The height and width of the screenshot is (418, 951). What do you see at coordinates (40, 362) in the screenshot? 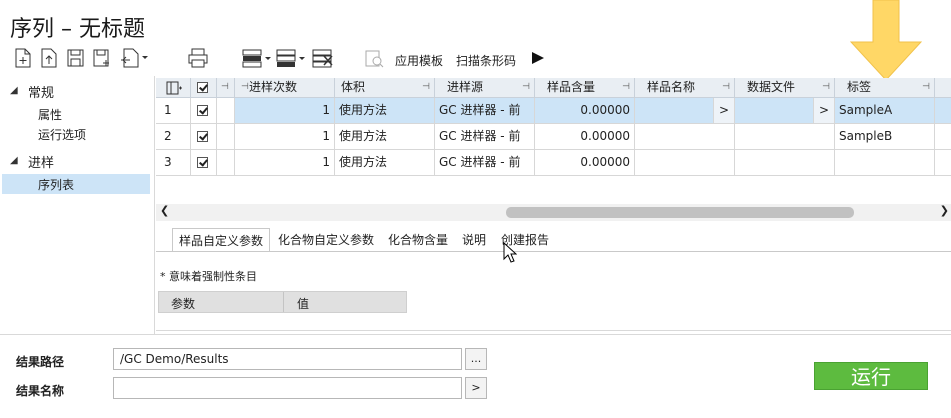
I see `result-path-label: 结果路径` at bounding box center [40, 362].